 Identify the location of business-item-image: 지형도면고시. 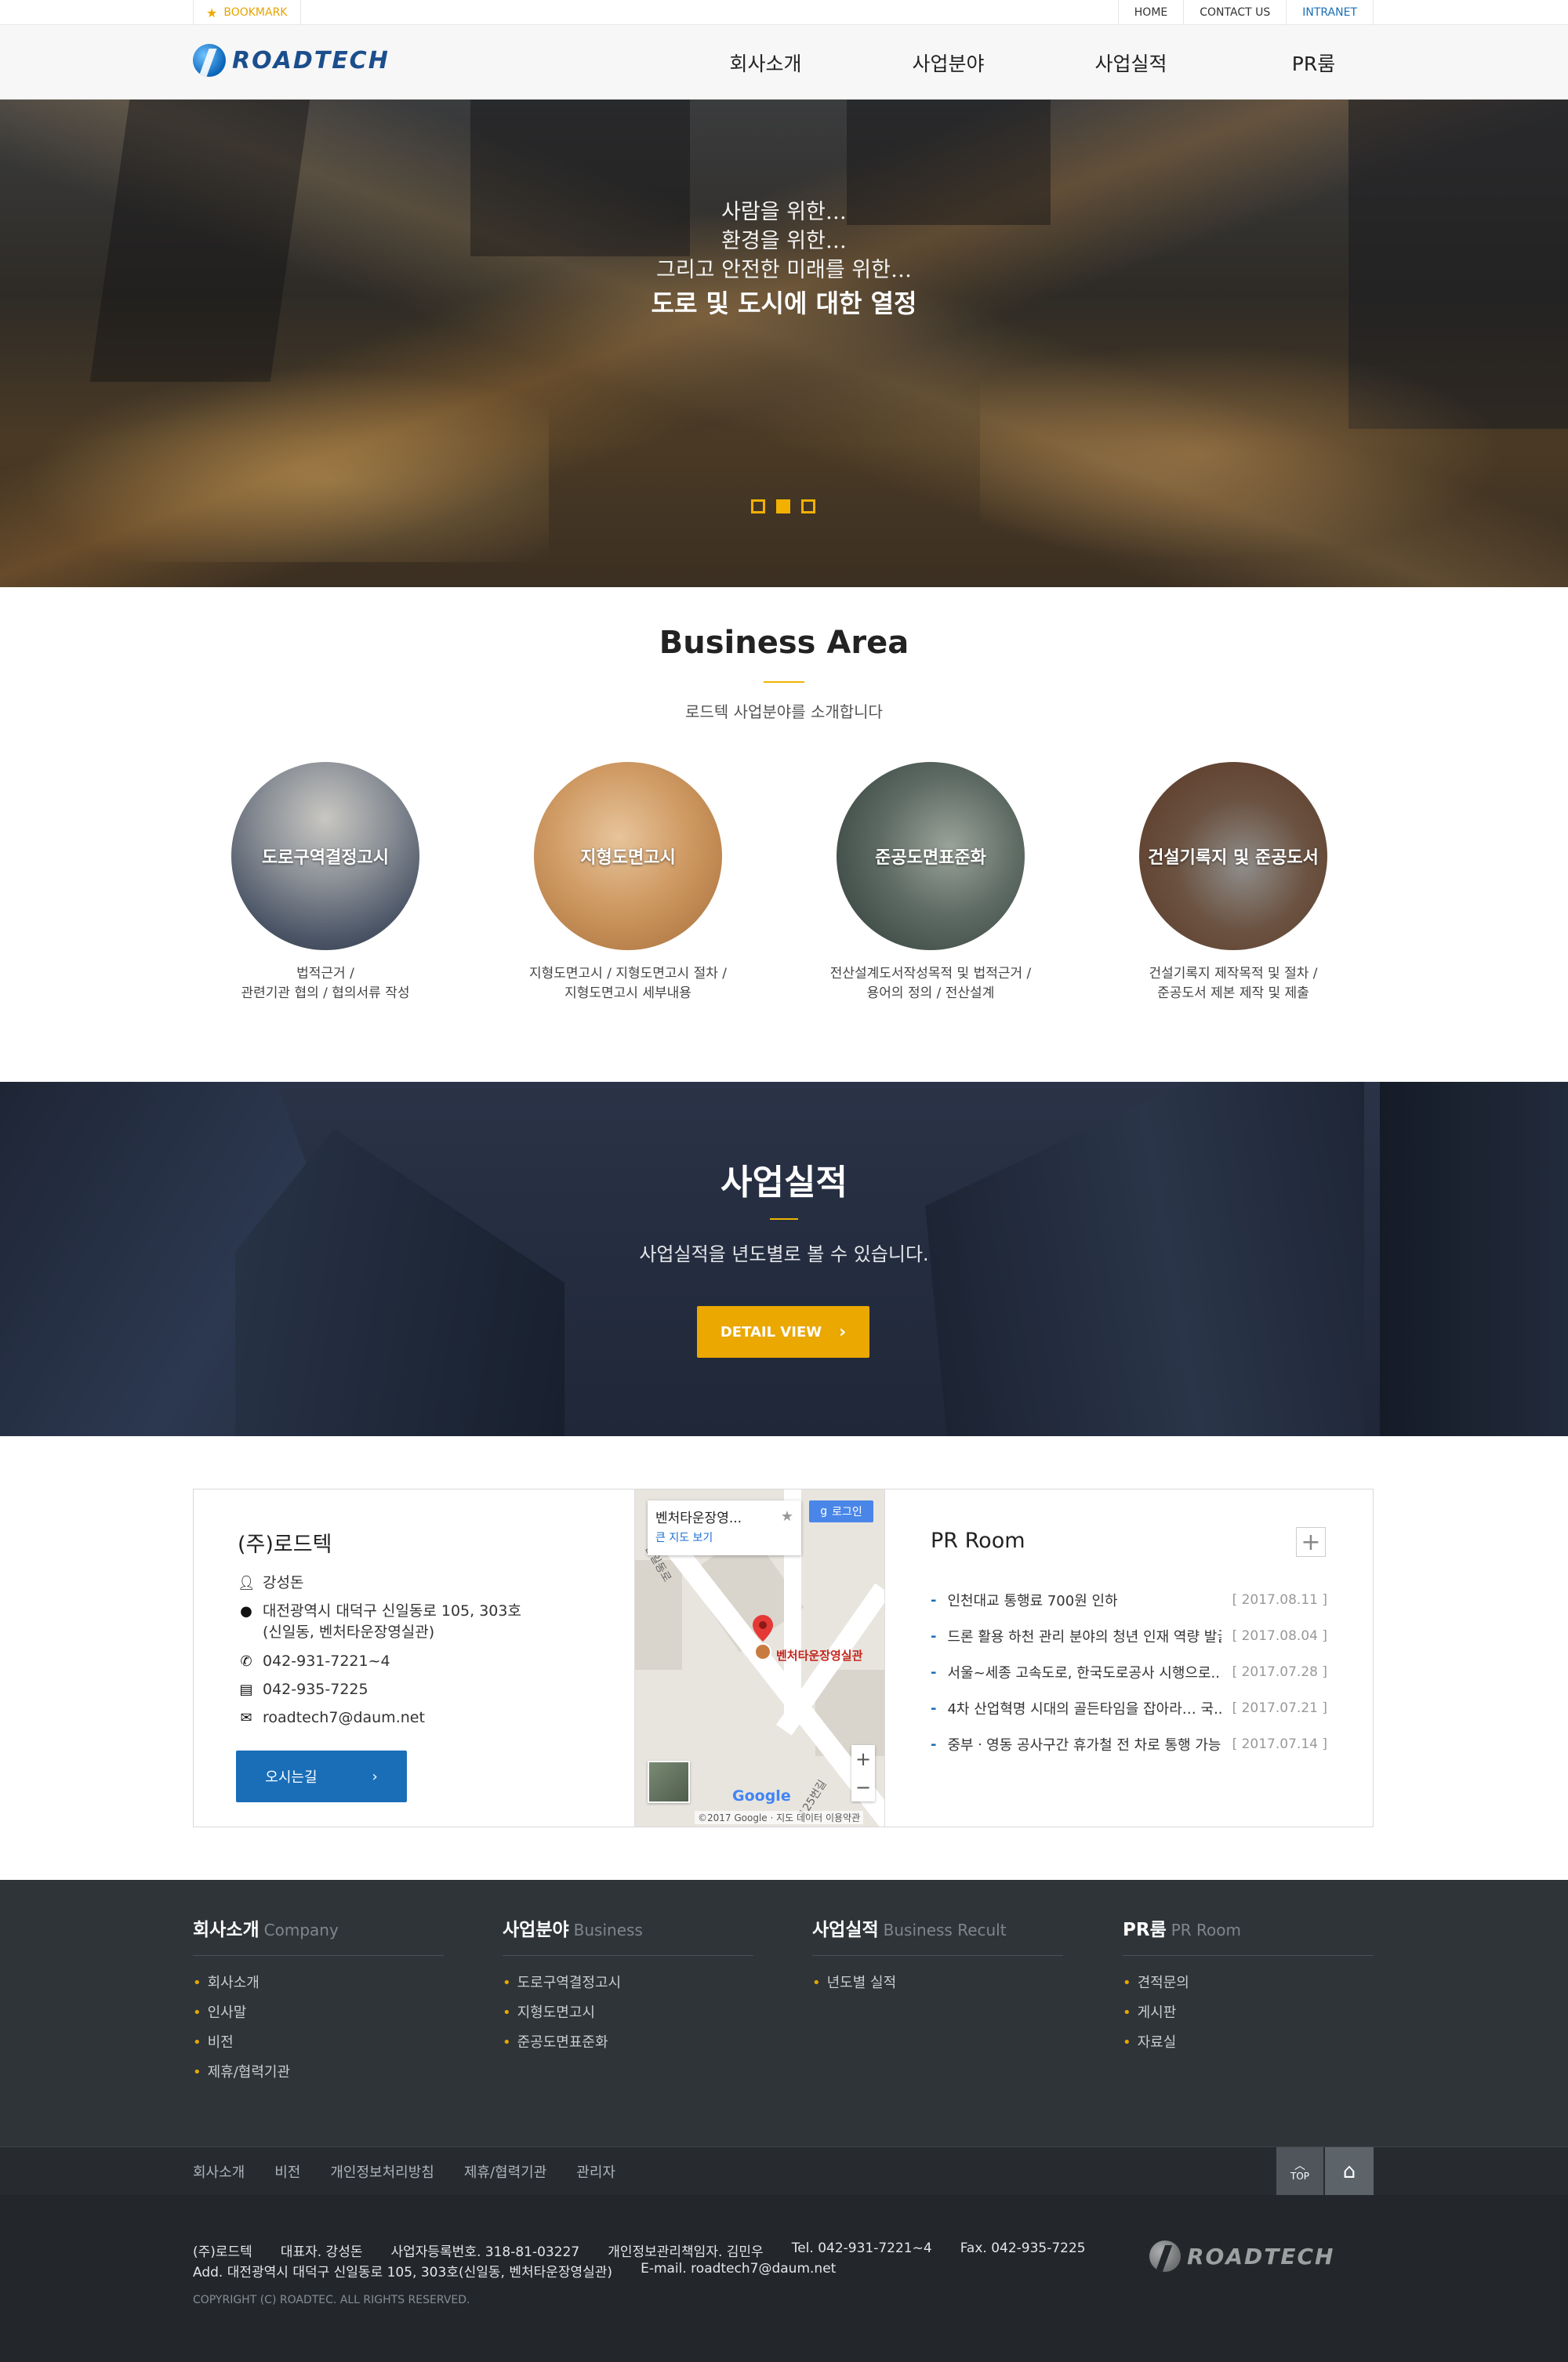
(628, 856).